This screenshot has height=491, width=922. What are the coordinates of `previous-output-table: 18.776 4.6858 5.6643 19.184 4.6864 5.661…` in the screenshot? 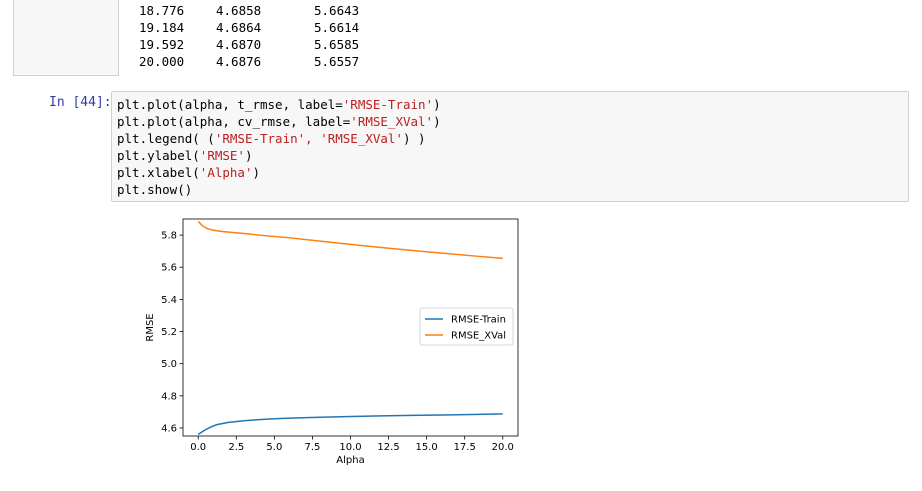 It's located at (269, 36).